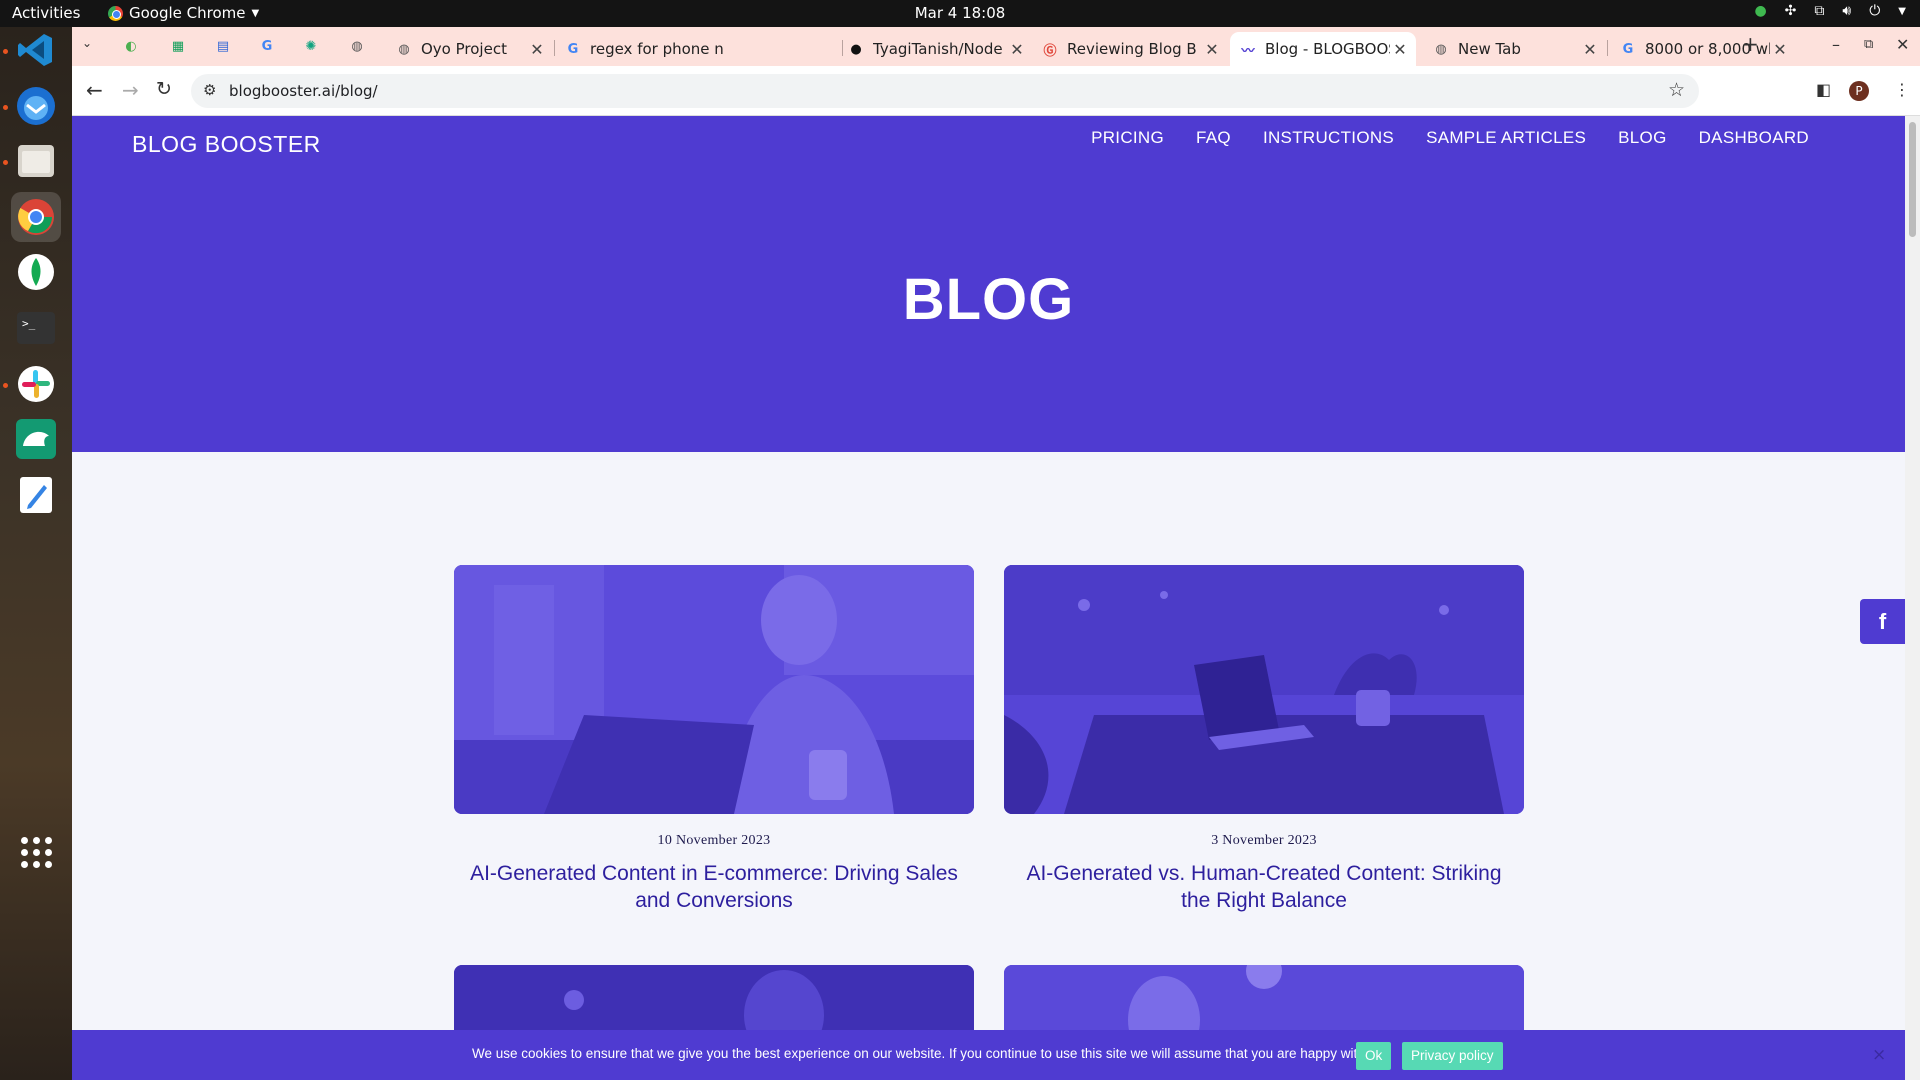  What do you see at coordinates (1823, 89) in the screenshot?
I see `side-panel-icon: ◧` at bounding box center [1823, 89].